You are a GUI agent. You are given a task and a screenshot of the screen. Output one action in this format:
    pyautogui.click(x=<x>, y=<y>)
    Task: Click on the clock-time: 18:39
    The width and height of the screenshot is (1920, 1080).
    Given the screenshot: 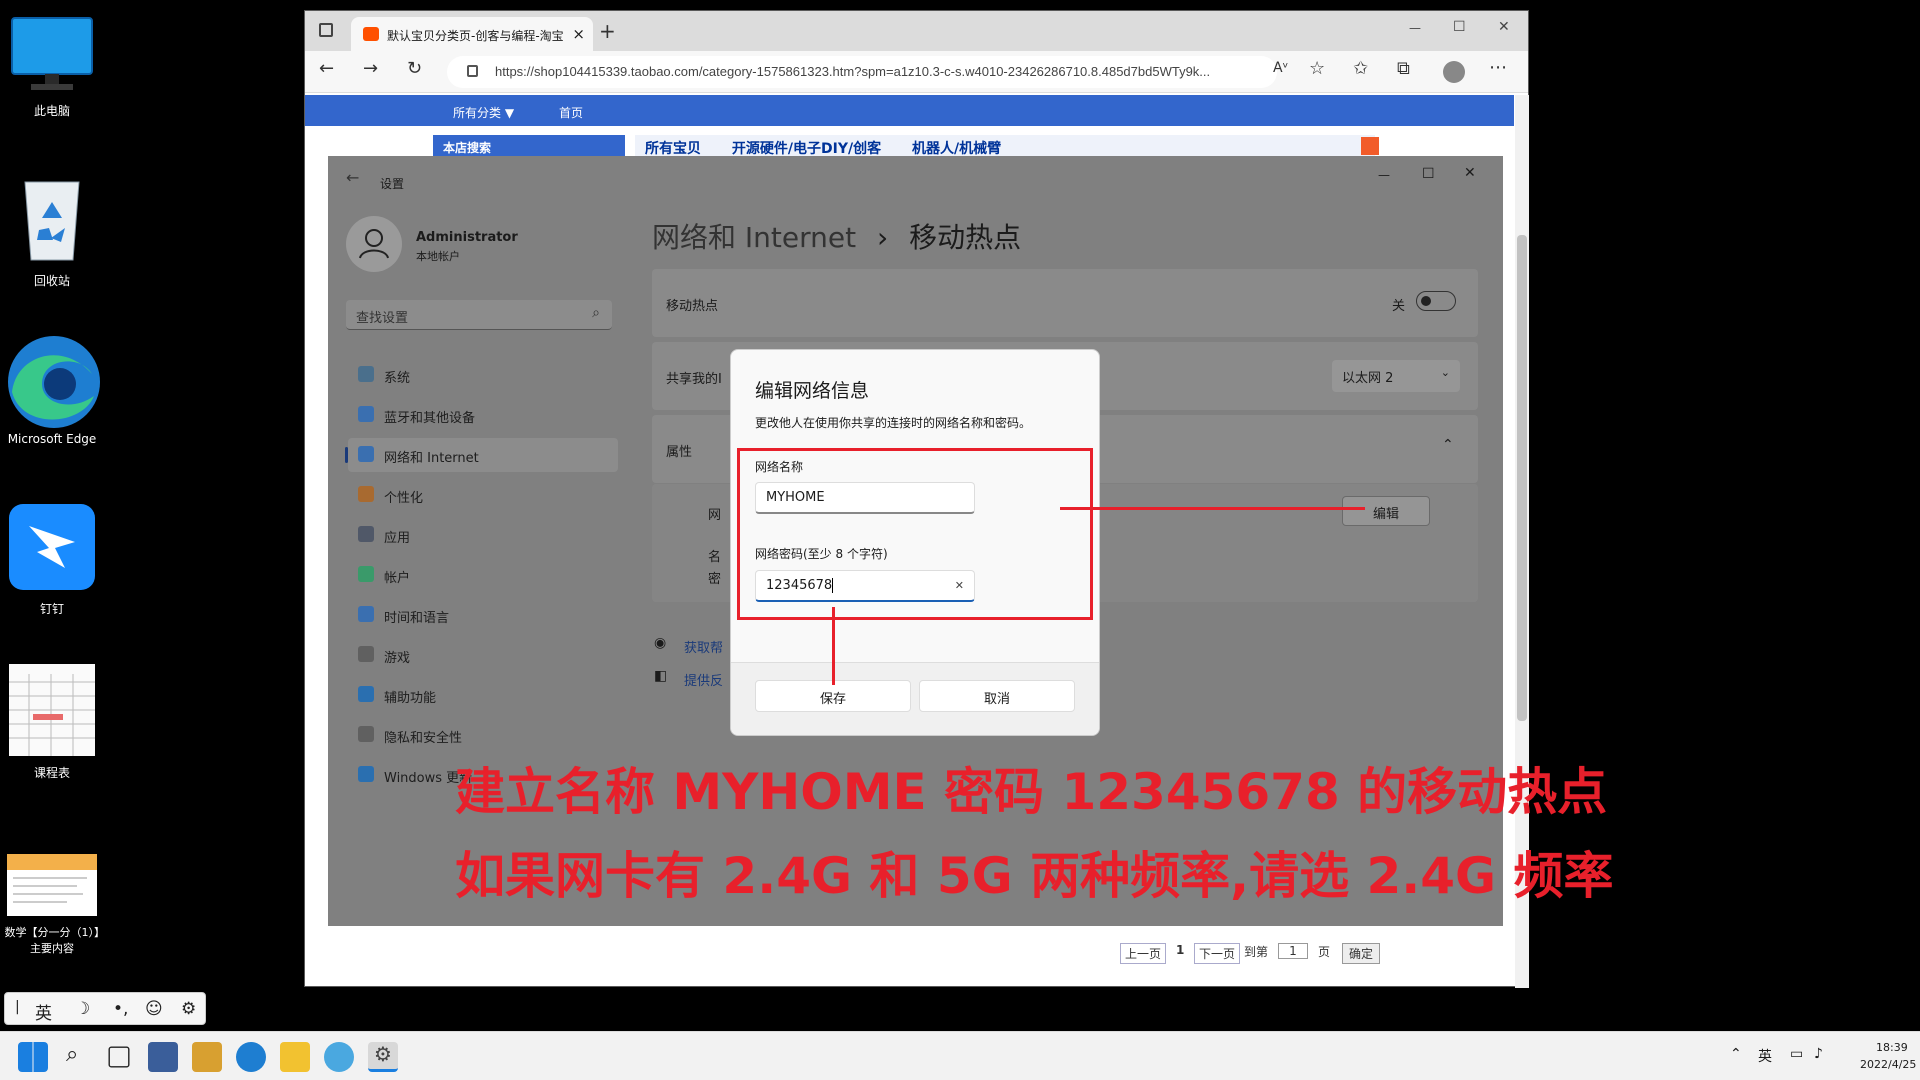 What is the action you would take?
    pyautogui.click(x=1892, y=1047)
    